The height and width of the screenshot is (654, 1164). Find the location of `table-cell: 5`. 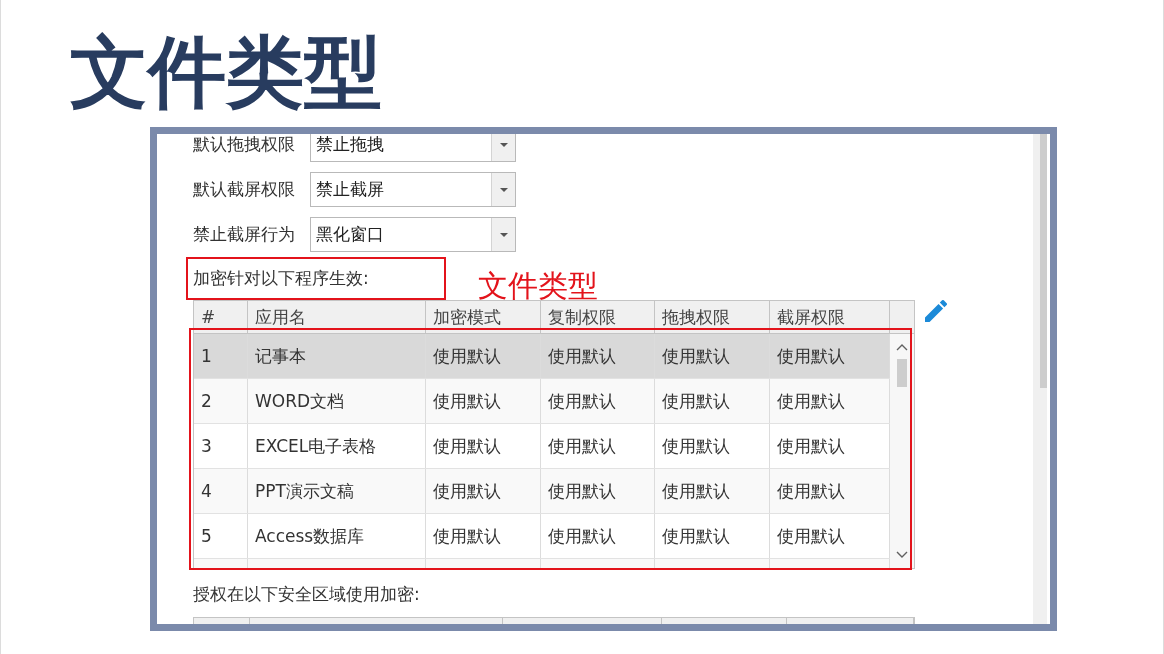

table-cell: 5 is located at coordinates (221, 536).